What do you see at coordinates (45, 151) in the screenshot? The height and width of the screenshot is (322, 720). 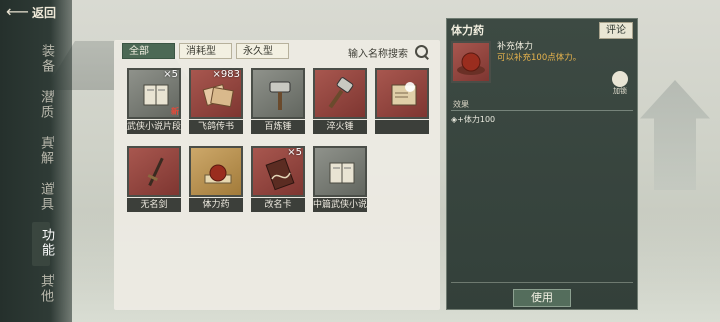 I see `nav-item-label: 真解` at bounding box center [45, 151].